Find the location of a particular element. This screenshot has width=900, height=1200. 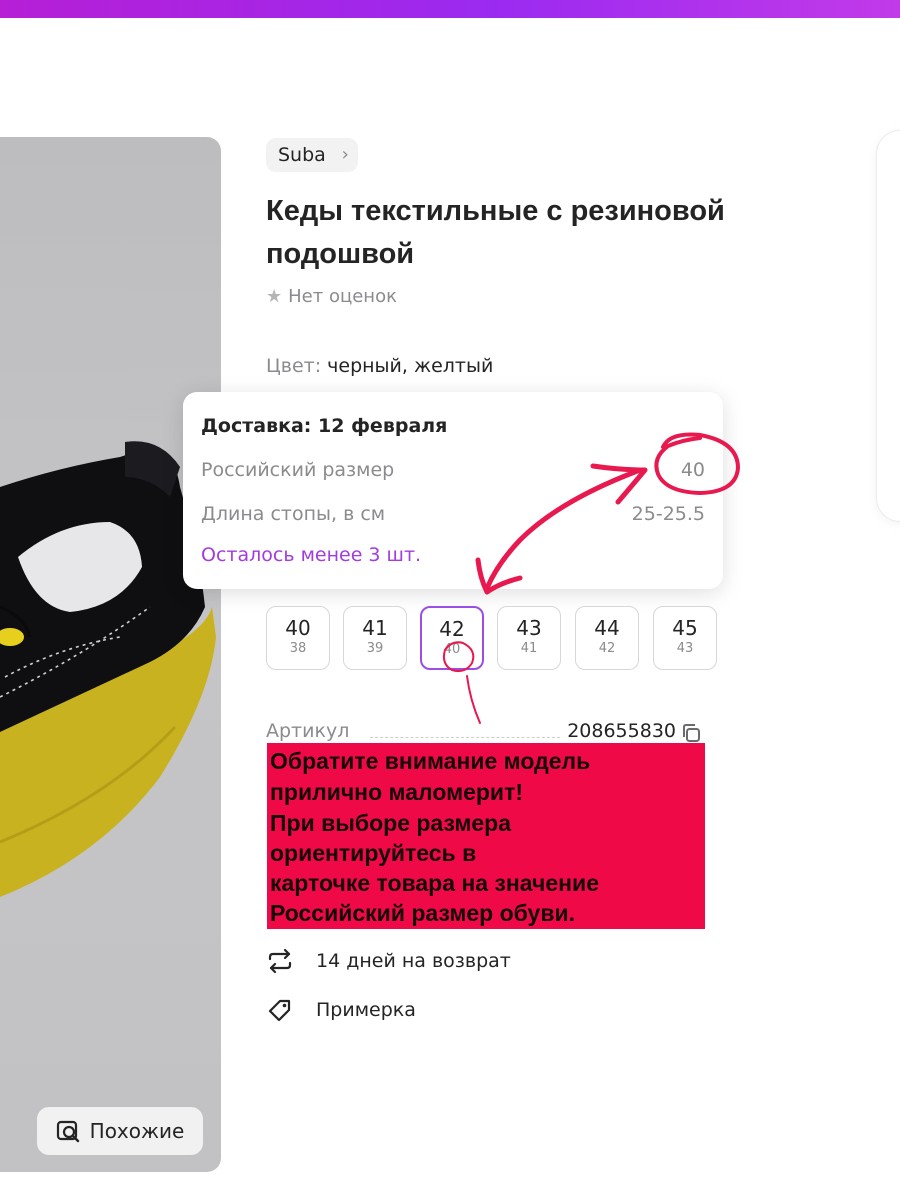

top-gradient-bar is located at coordinates (450, 9).